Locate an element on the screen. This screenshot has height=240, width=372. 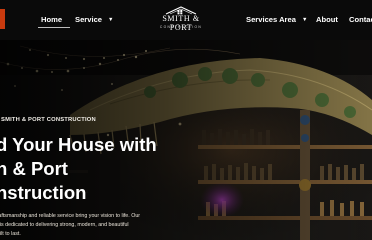
logo-name: SMITH & PORT is located at coordinates (181, 23).